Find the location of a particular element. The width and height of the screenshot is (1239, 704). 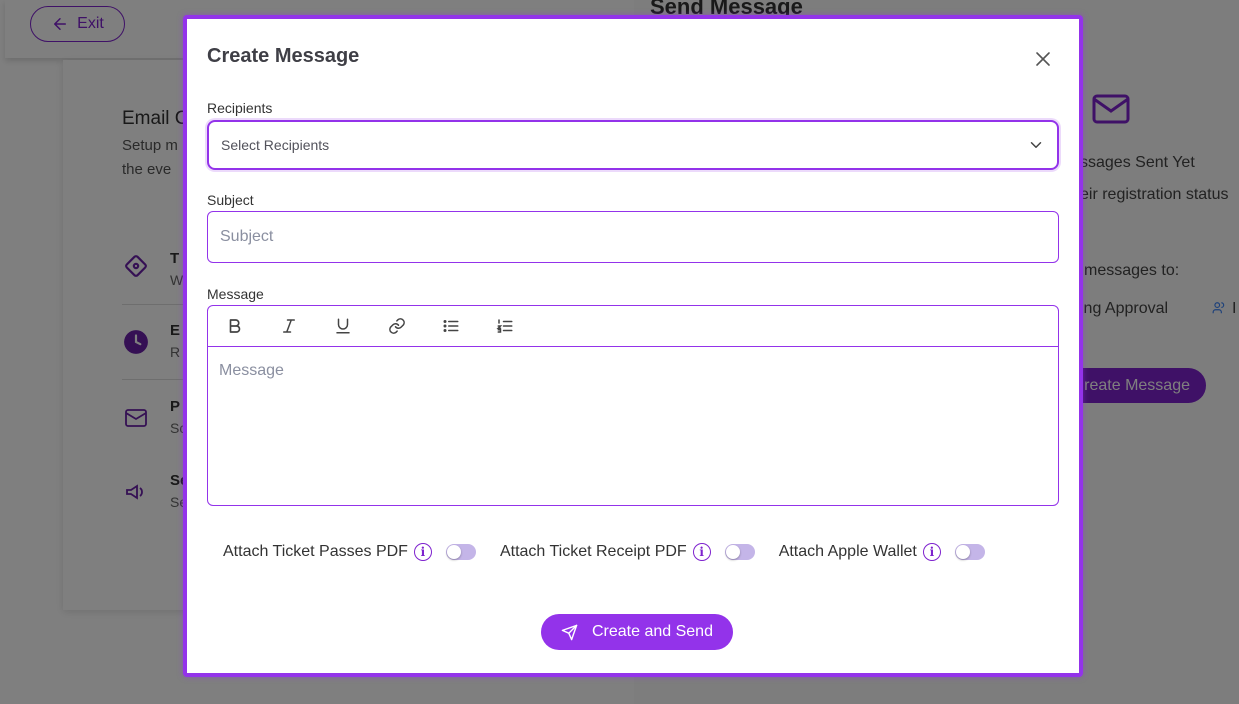

numbered-list-button is located at coordinates (505, 326).